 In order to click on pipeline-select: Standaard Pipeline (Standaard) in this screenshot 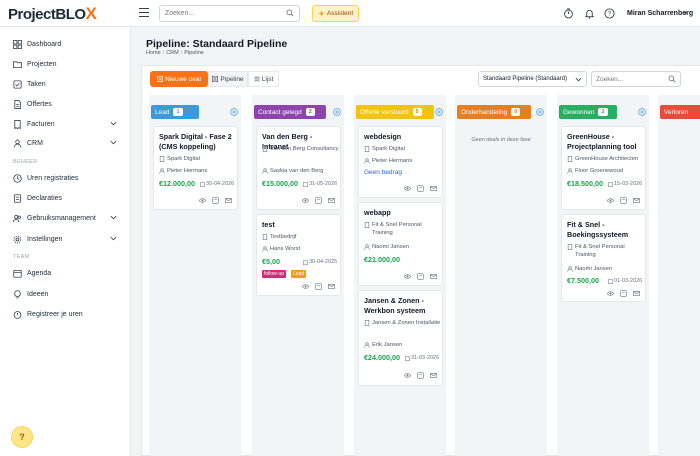, I will do `click(532, 79)`.